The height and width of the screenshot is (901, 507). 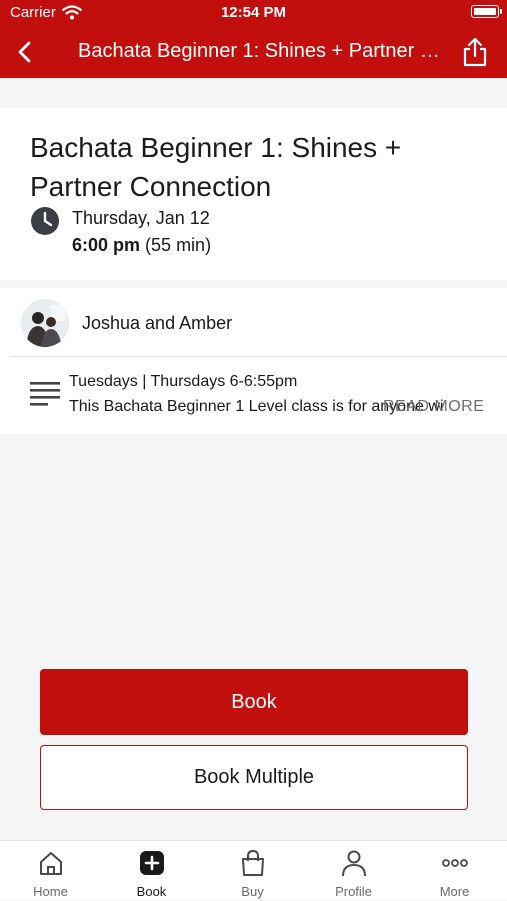 I want to click on tab-book: Book, so click(x=151, y=871).